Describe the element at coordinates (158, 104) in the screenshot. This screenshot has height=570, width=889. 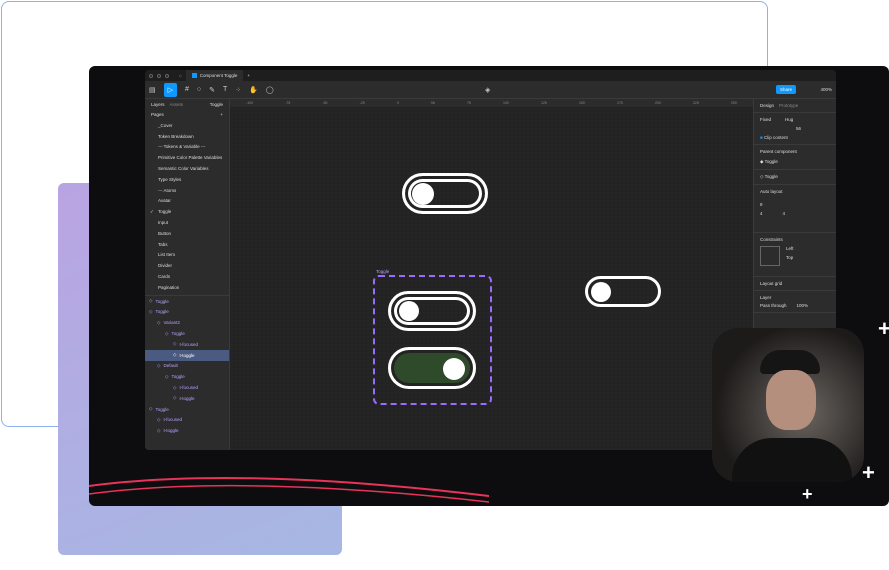
I see `tab-layers: Layers` at that location.